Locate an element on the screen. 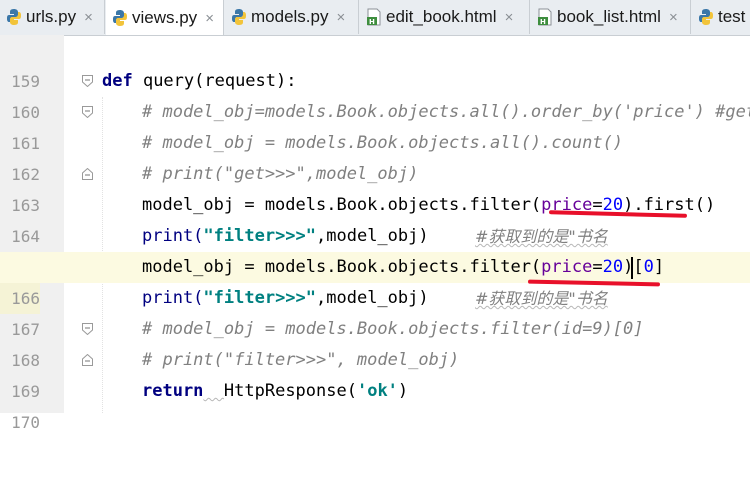 The image size is (750, 500). tab-label: edit_book.html is located at coordinates (441, 16).